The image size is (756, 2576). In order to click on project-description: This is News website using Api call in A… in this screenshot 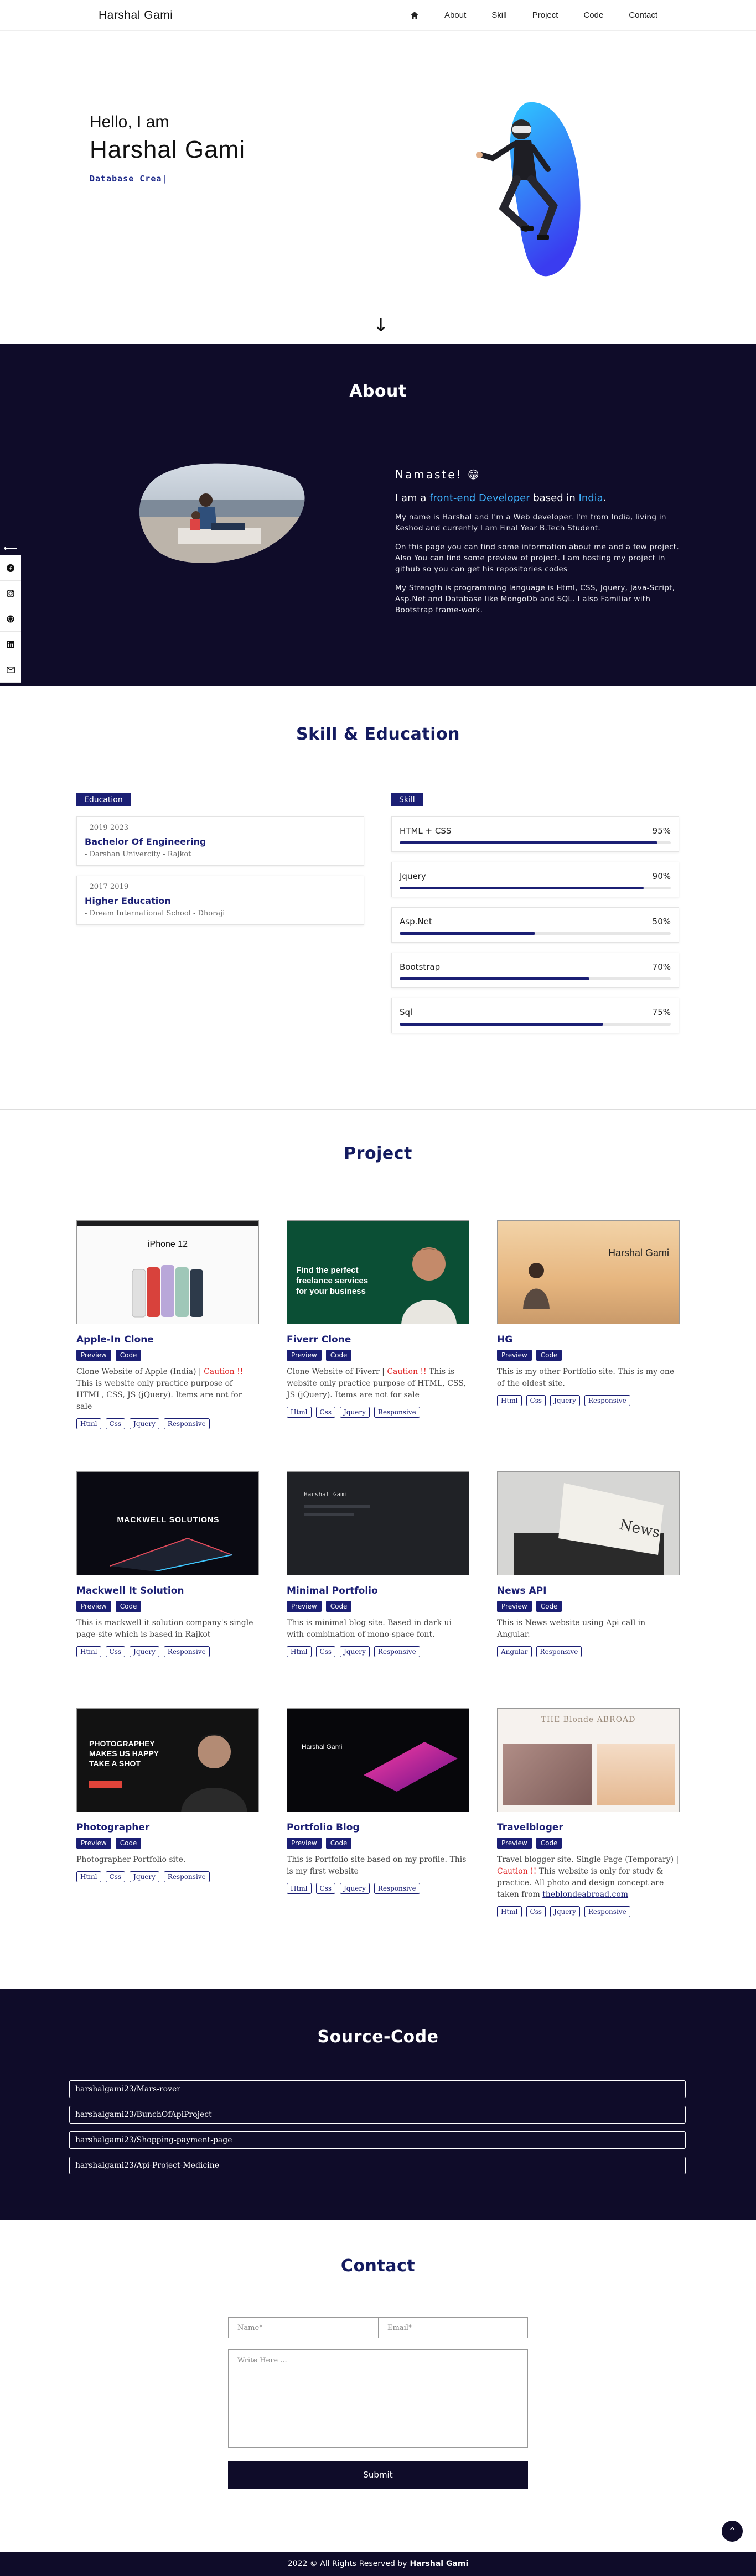, I will do `click(571, 1629)`.